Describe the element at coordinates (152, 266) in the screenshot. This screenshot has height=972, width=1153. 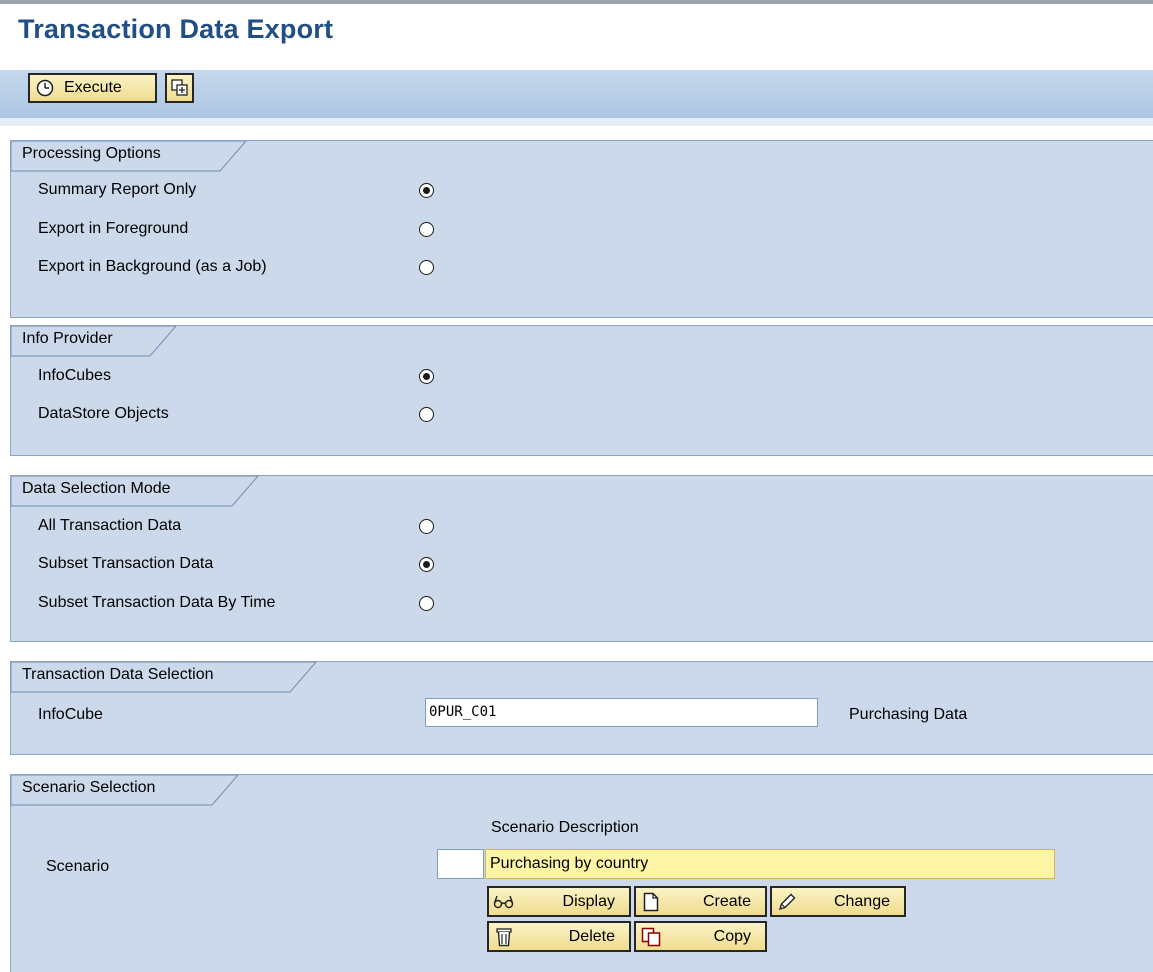
I see `export-in-background-label: Export in Background (as a Job)` at that location.